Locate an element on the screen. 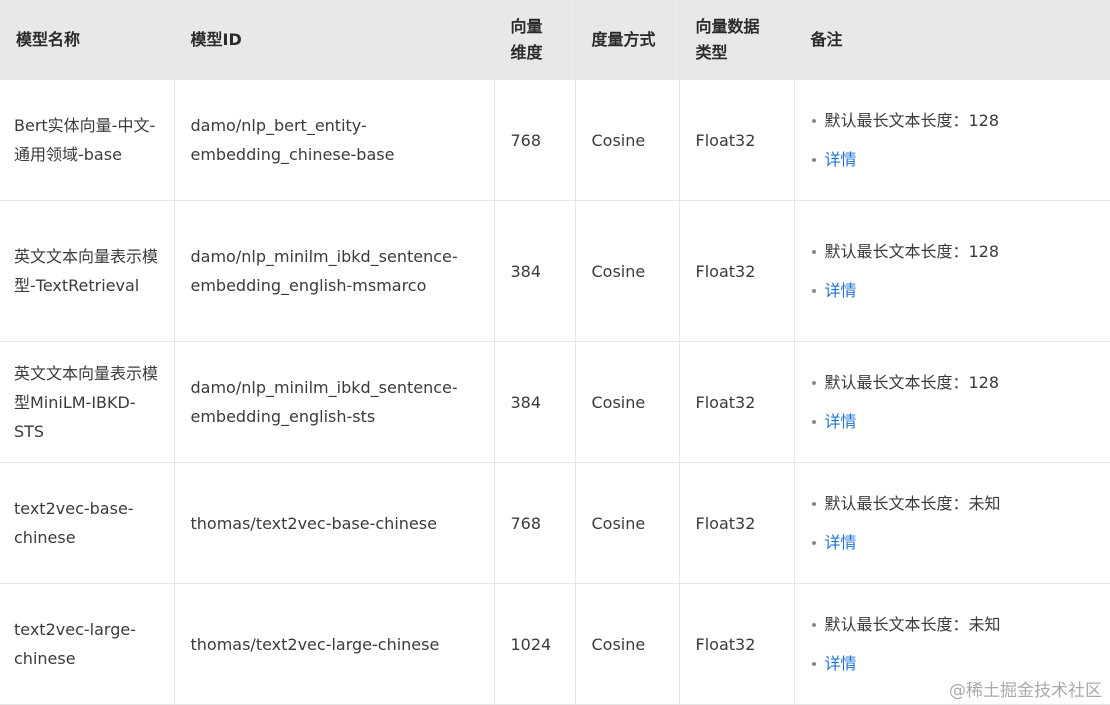  watermark: @稀土掘金技术社区 is located at coordinates (1025, 691).